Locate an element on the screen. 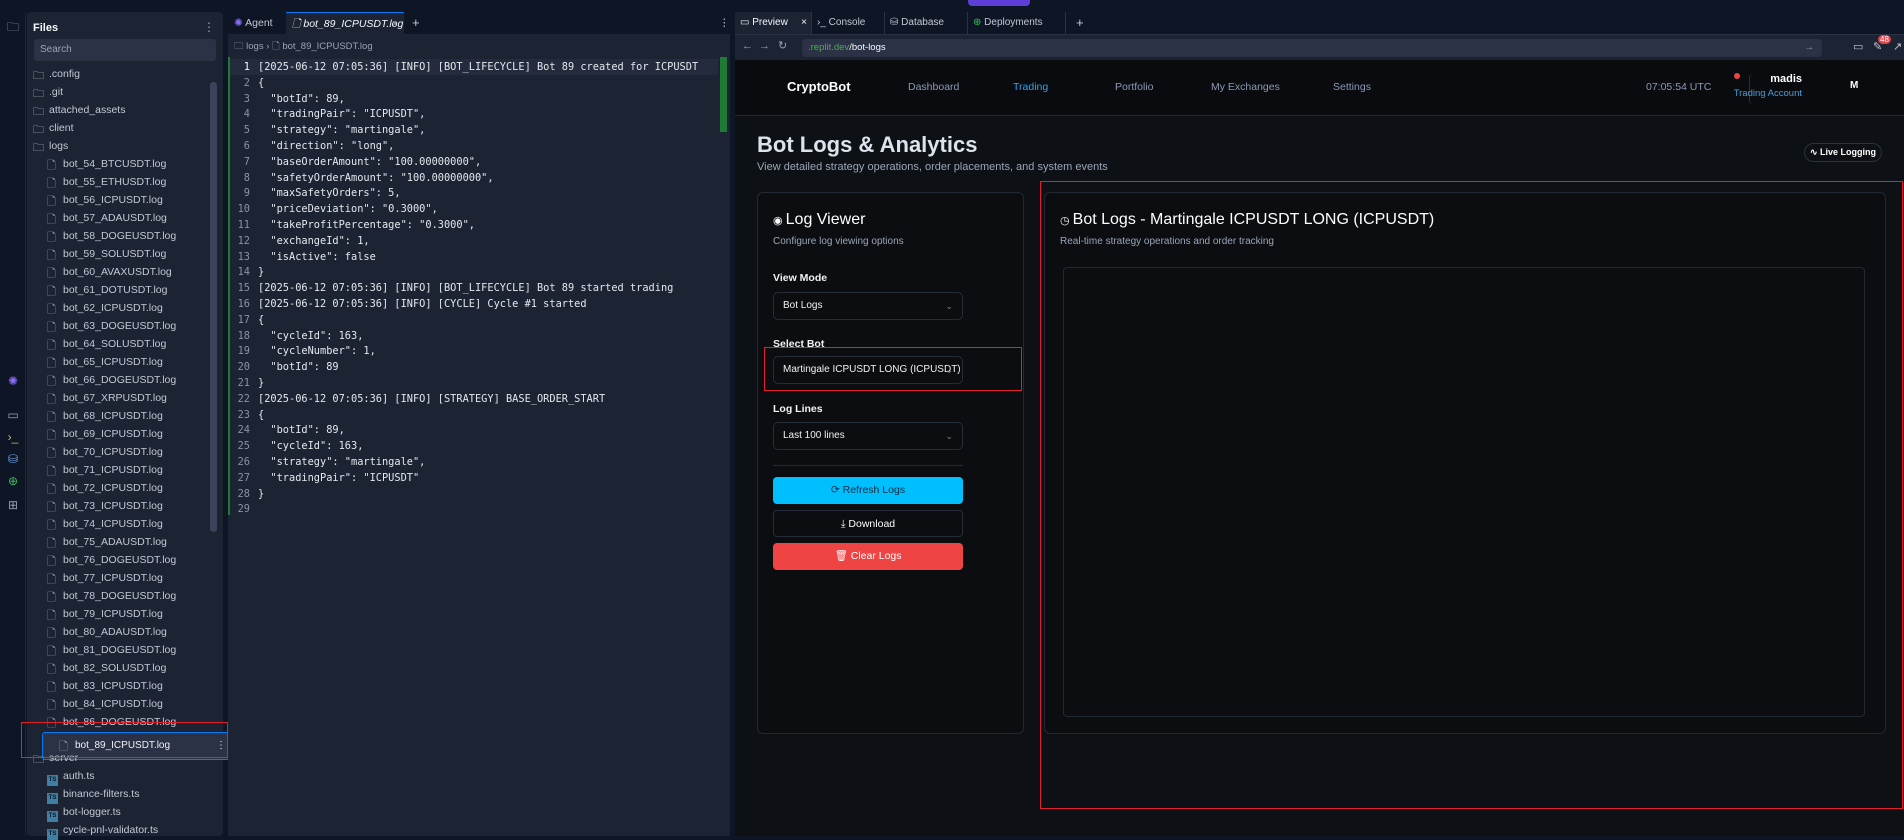 The height and width of the screenshot is (840, 1904). file-item: 🗋 bot_82_SOLUSDT.log is located at coordinates (118, 668).